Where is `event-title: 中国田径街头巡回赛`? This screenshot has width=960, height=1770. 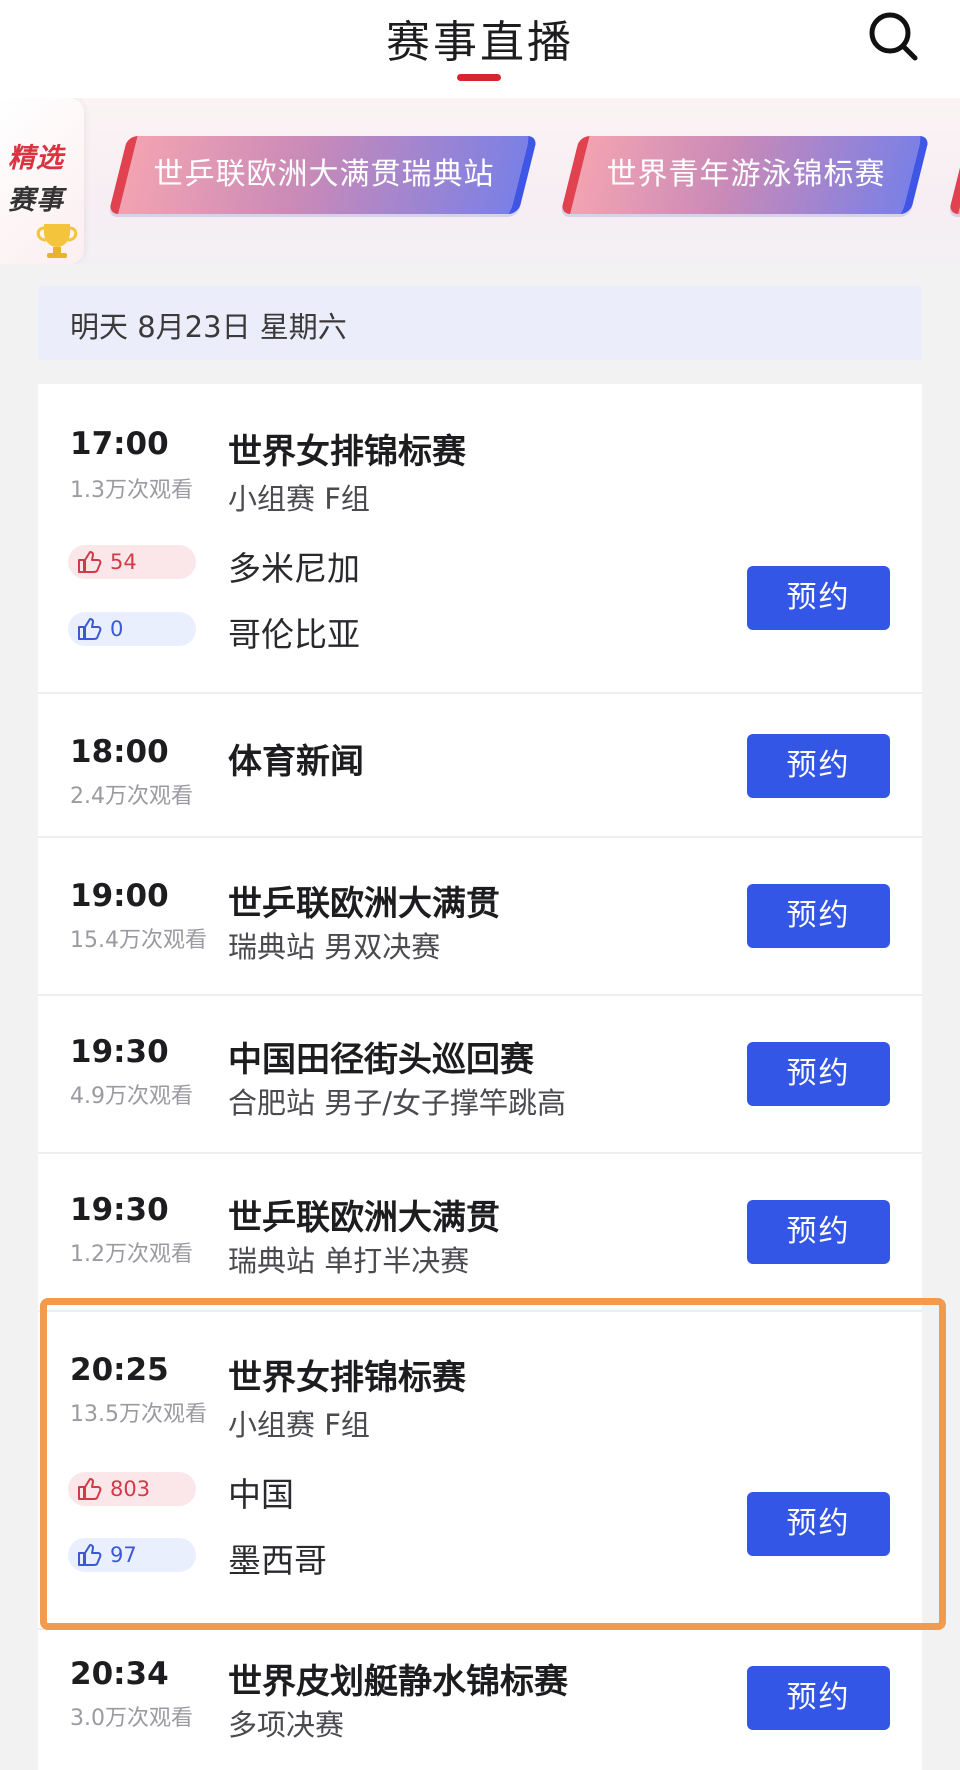 event-title: 中国田径街头巡回赛 is located at coordinates (381, 1060).